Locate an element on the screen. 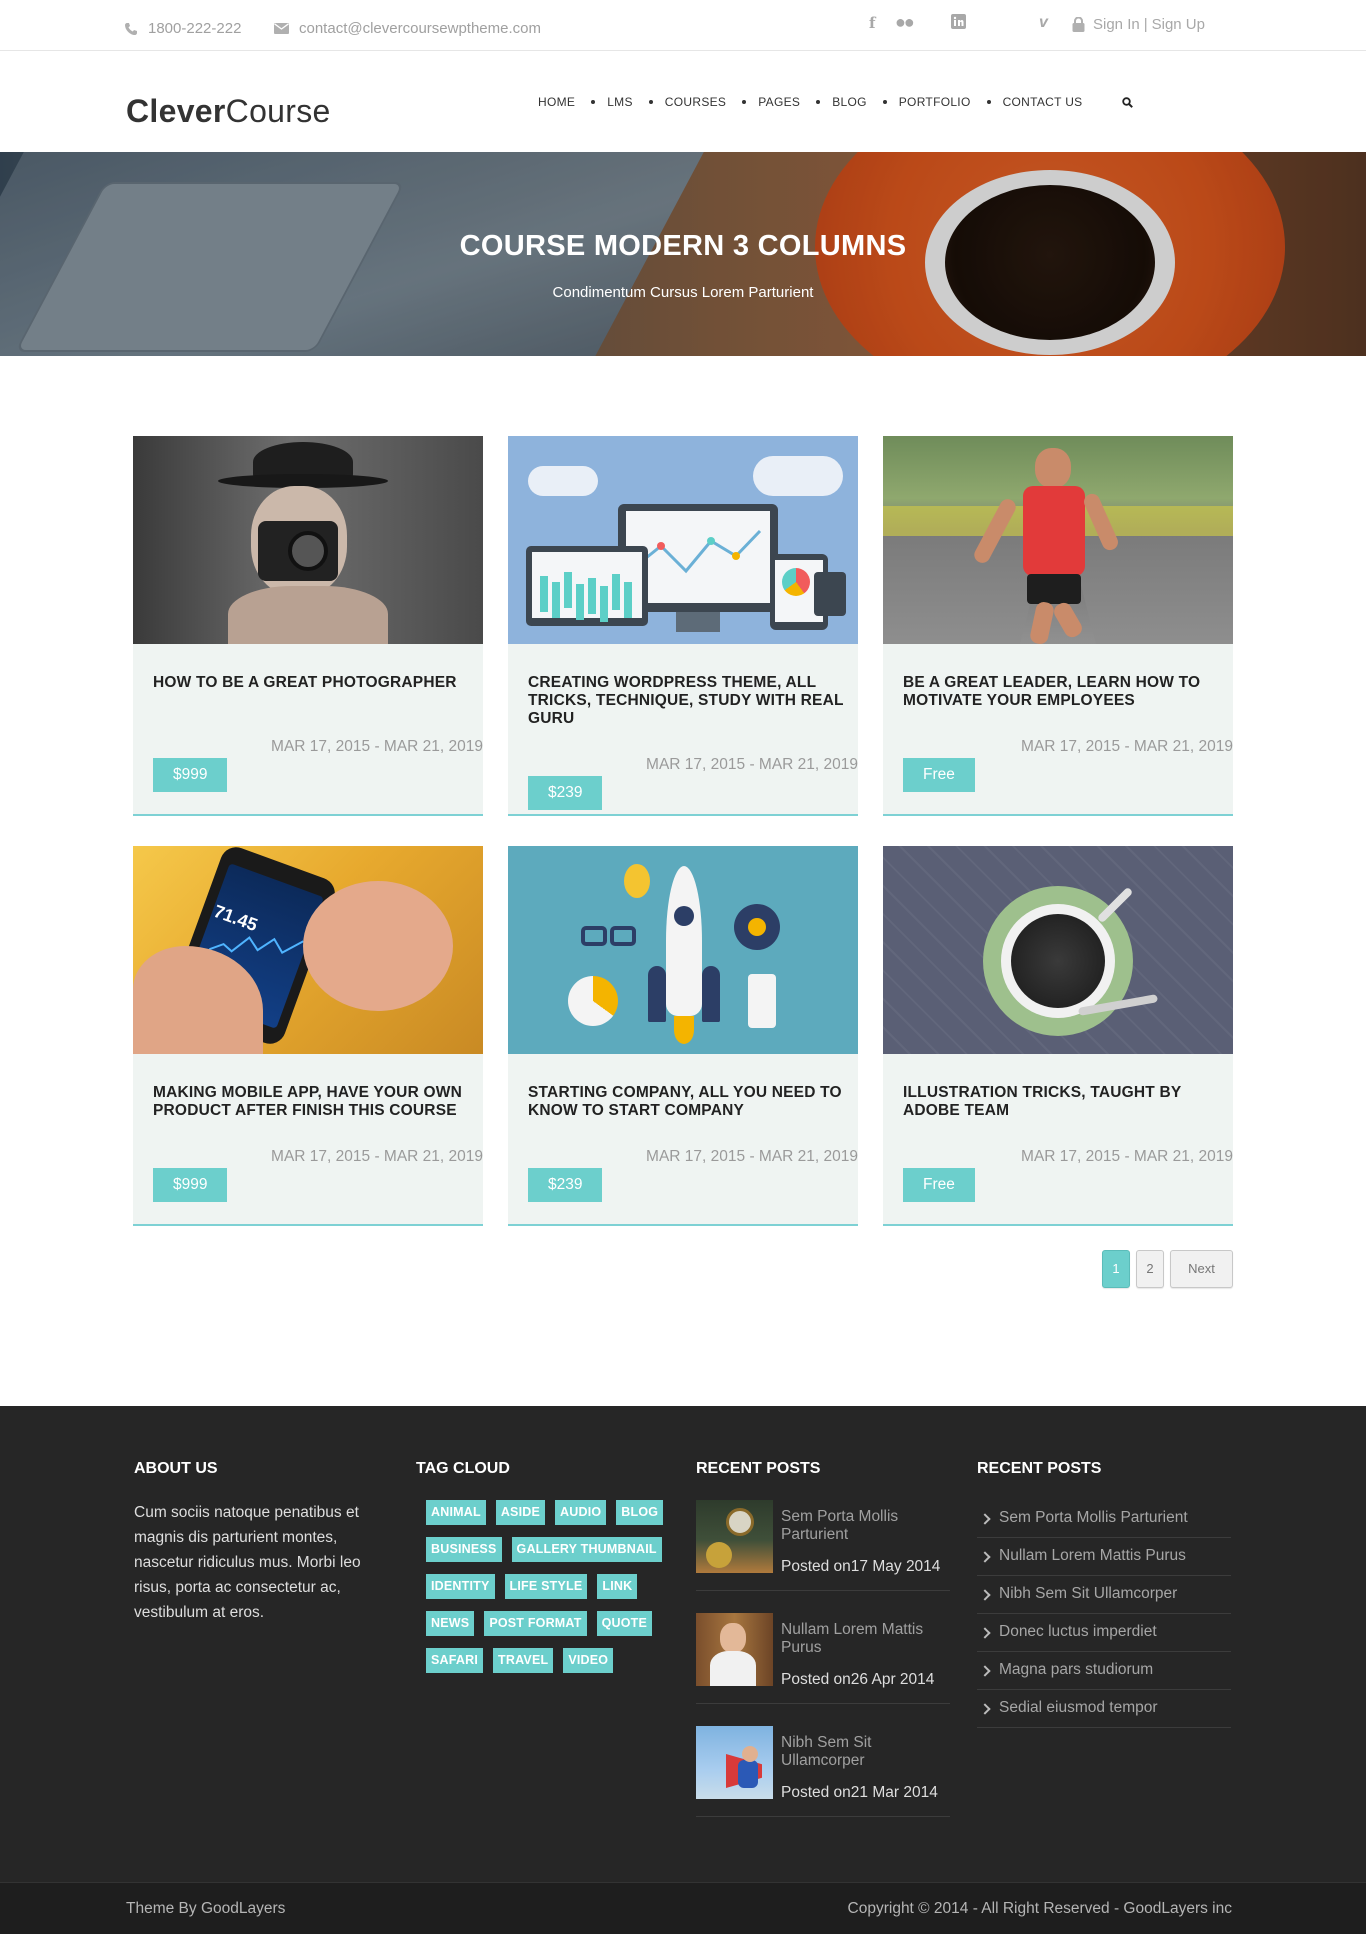  nav-home: HOME is located at coordinates (556, 102).